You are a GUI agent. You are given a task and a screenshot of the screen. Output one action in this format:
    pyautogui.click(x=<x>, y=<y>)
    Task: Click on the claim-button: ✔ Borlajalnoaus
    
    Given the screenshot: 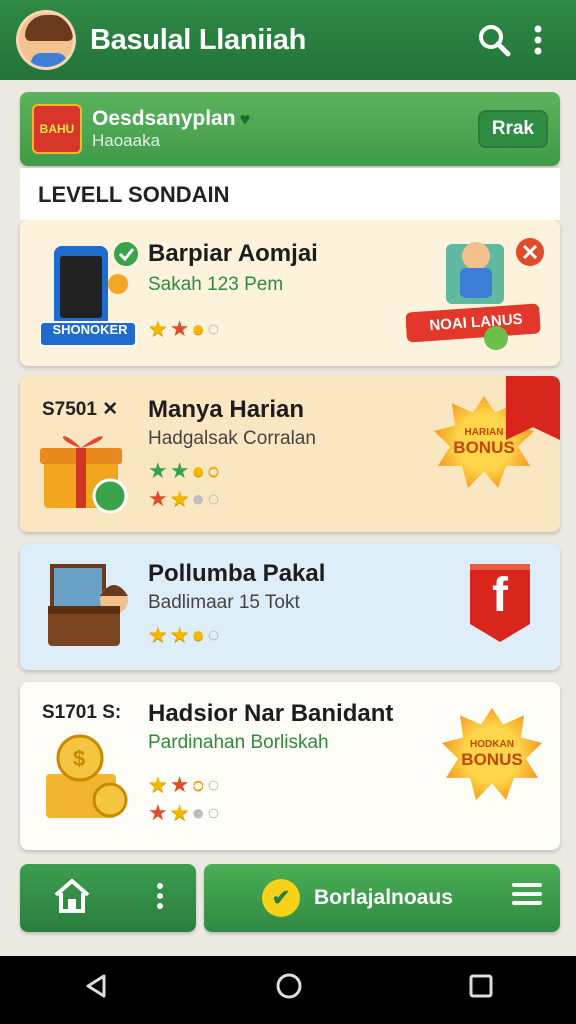 What is the action you would take?
    pyautogui.click(x=382, y=898)
    